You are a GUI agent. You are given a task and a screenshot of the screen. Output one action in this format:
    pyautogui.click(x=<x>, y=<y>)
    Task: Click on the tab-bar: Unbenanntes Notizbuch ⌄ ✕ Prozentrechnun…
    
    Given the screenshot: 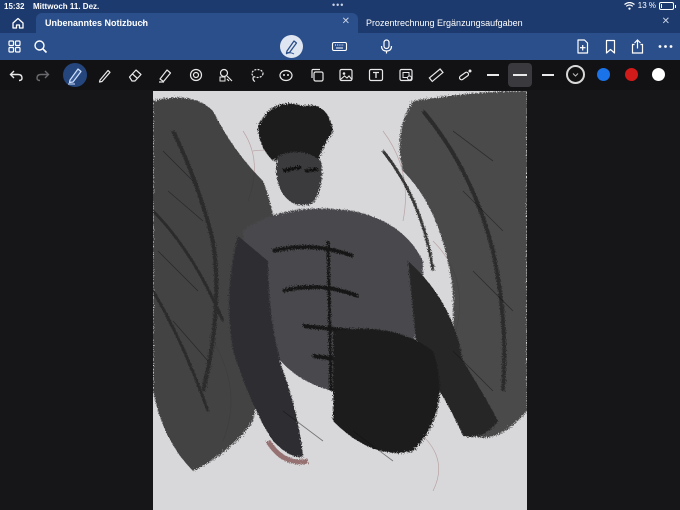 What is the action you would take?
    pyautogui.click(x=340, y=23)
    